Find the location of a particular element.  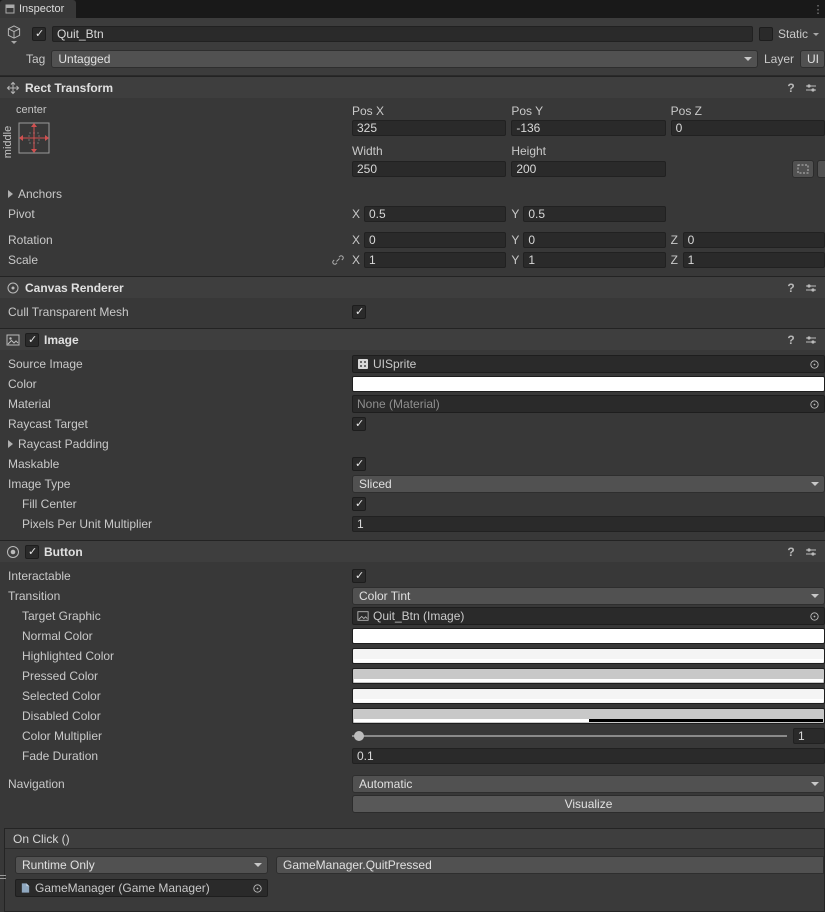

transition-label: Transition is located at coordinates (34, 596).